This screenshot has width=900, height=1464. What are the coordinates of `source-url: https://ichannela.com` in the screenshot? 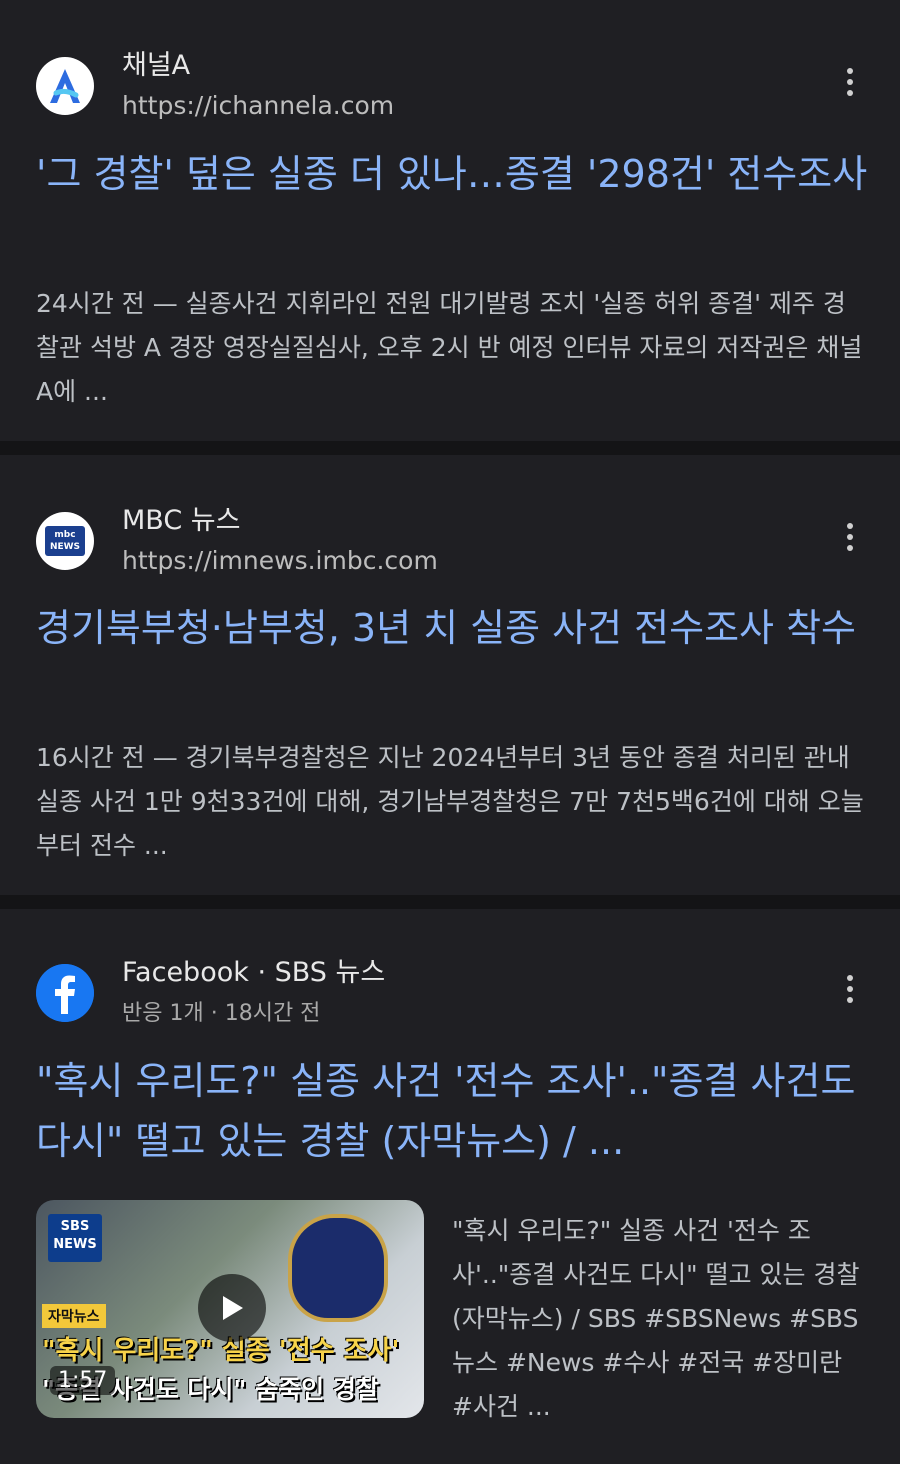 It's located at (258, 105).